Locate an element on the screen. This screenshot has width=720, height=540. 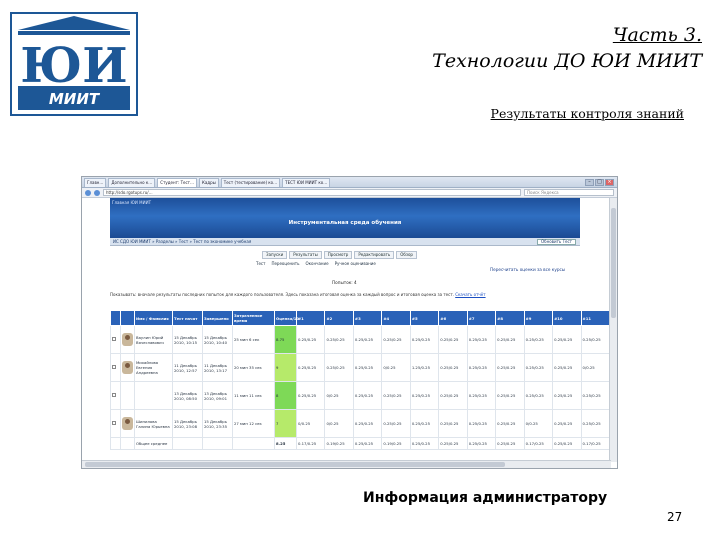
tab-edit: Редактировать is located at coordinates (374, 255).